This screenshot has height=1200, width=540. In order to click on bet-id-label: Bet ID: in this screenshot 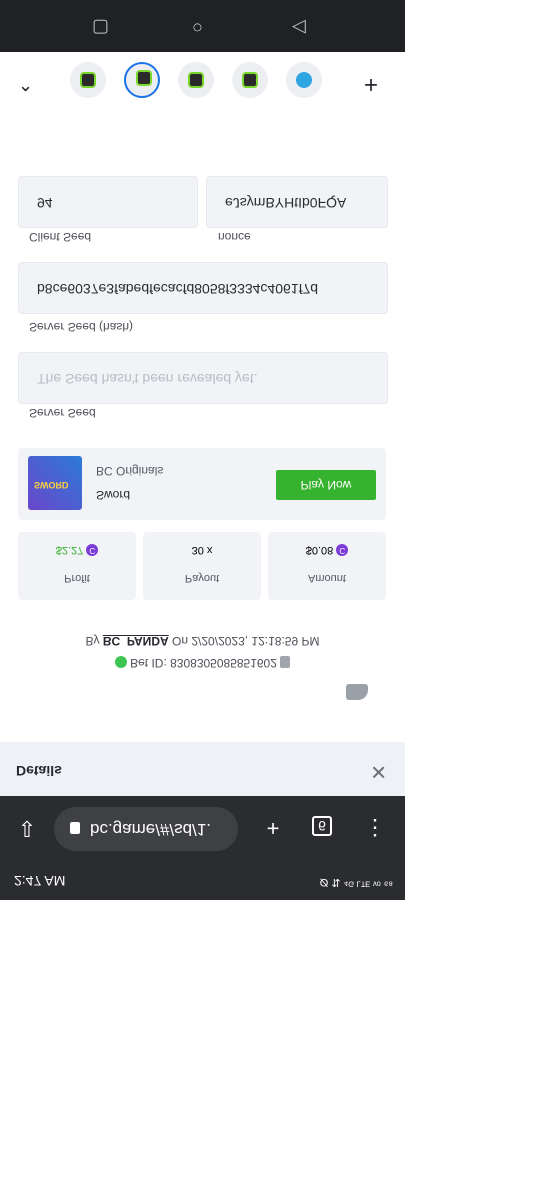, I will do `click(148, 663)`.